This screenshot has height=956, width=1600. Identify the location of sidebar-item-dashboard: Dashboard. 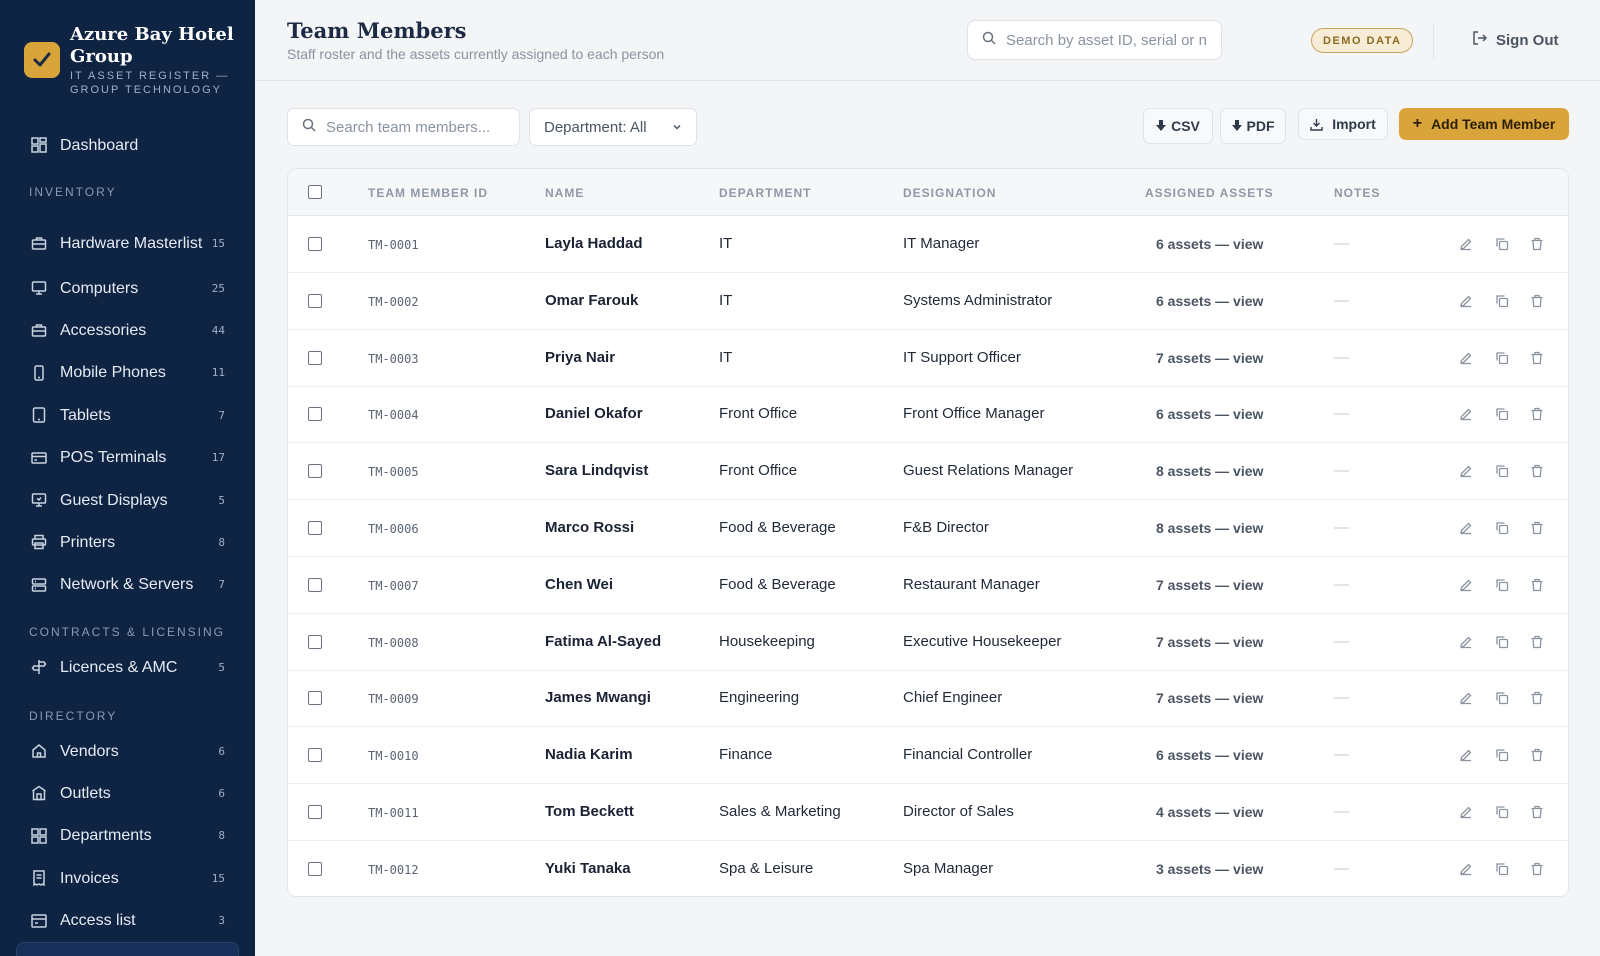
(127, 145).